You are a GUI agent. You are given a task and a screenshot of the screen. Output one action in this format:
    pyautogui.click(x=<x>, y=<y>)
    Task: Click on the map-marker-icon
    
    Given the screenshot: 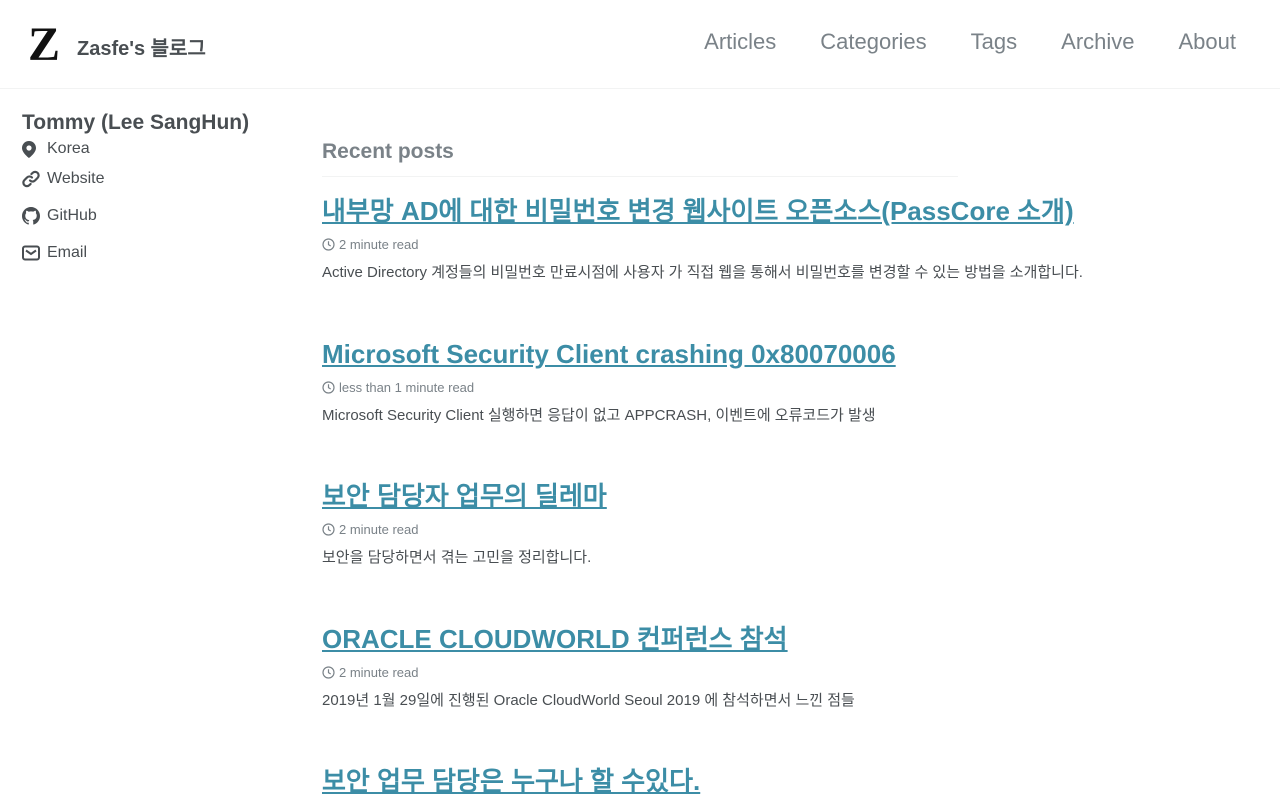 What is the action you would take?
    pyautogui.click(x=32, y=149)
    